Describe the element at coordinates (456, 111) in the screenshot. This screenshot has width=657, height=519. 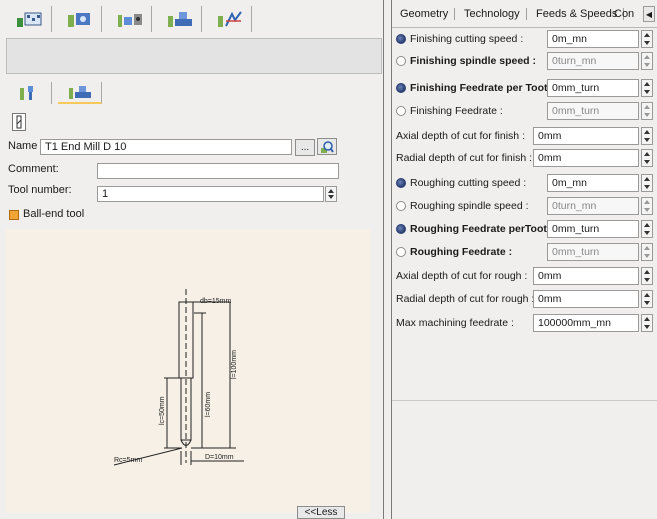
I see `param-label: Finishing Feedrate :` at that location.